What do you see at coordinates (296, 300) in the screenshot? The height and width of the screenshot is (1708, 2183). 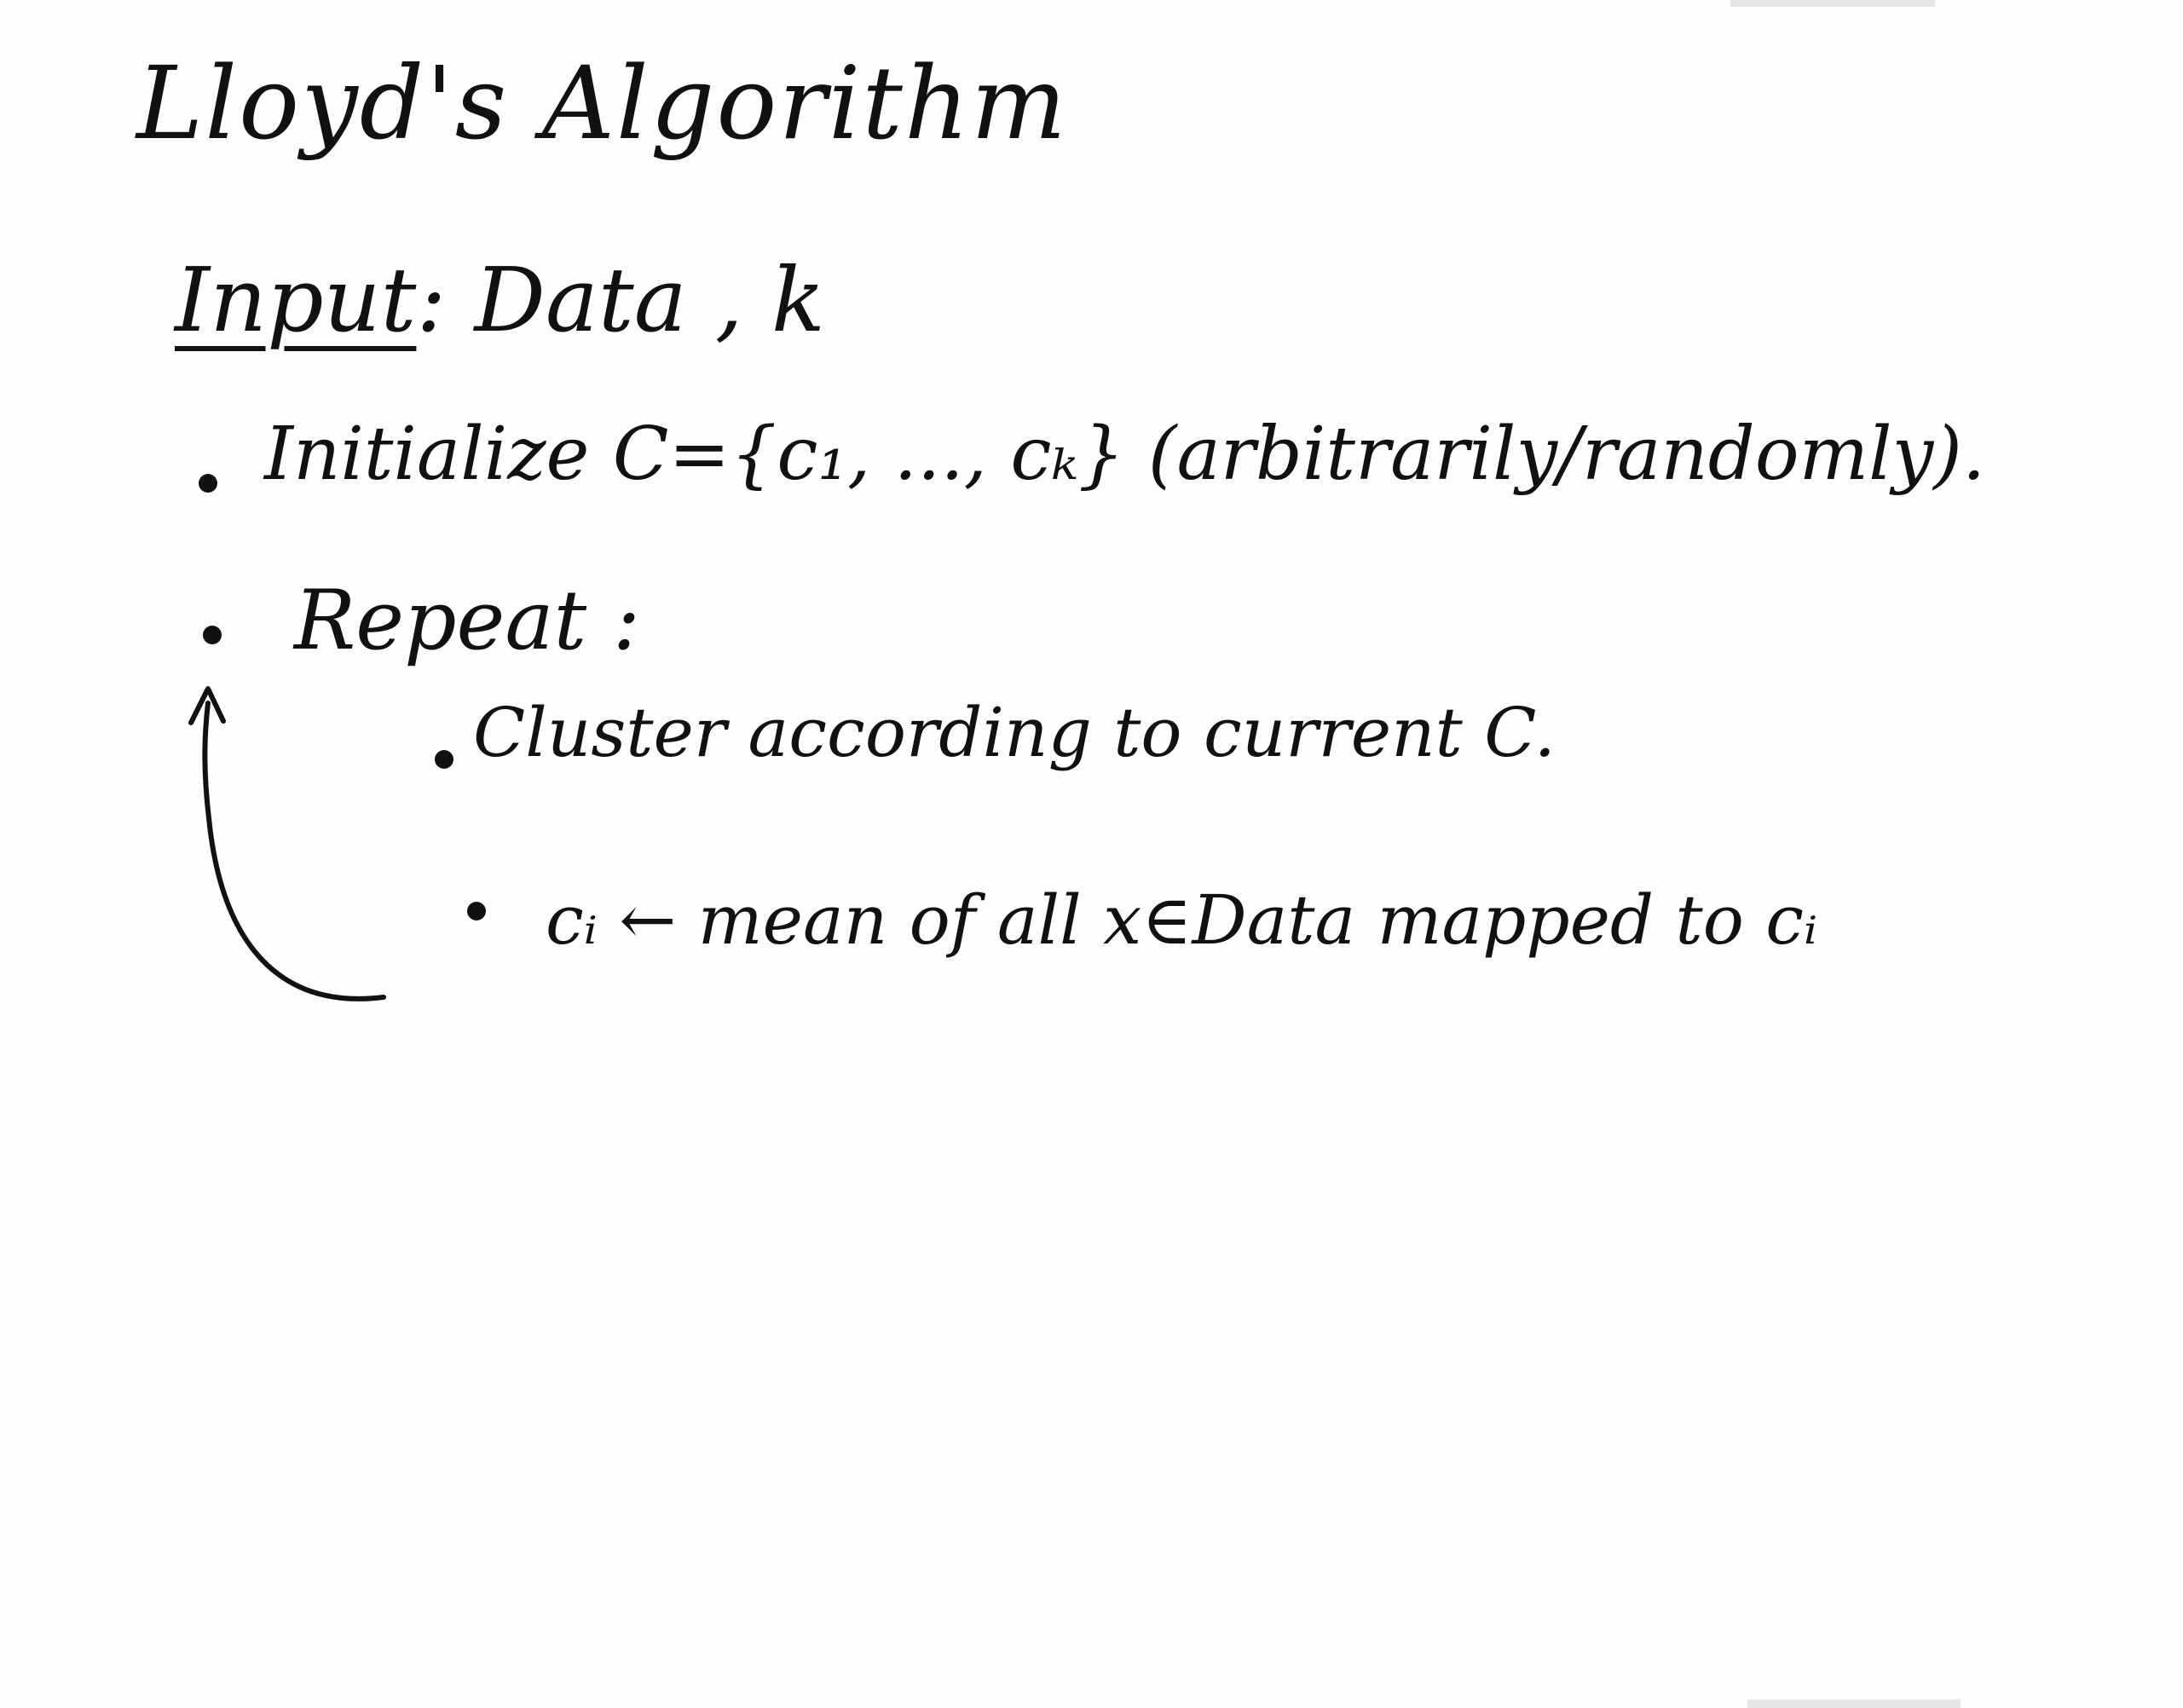 I see `input-label: Input` at bounding box center [296, 300].